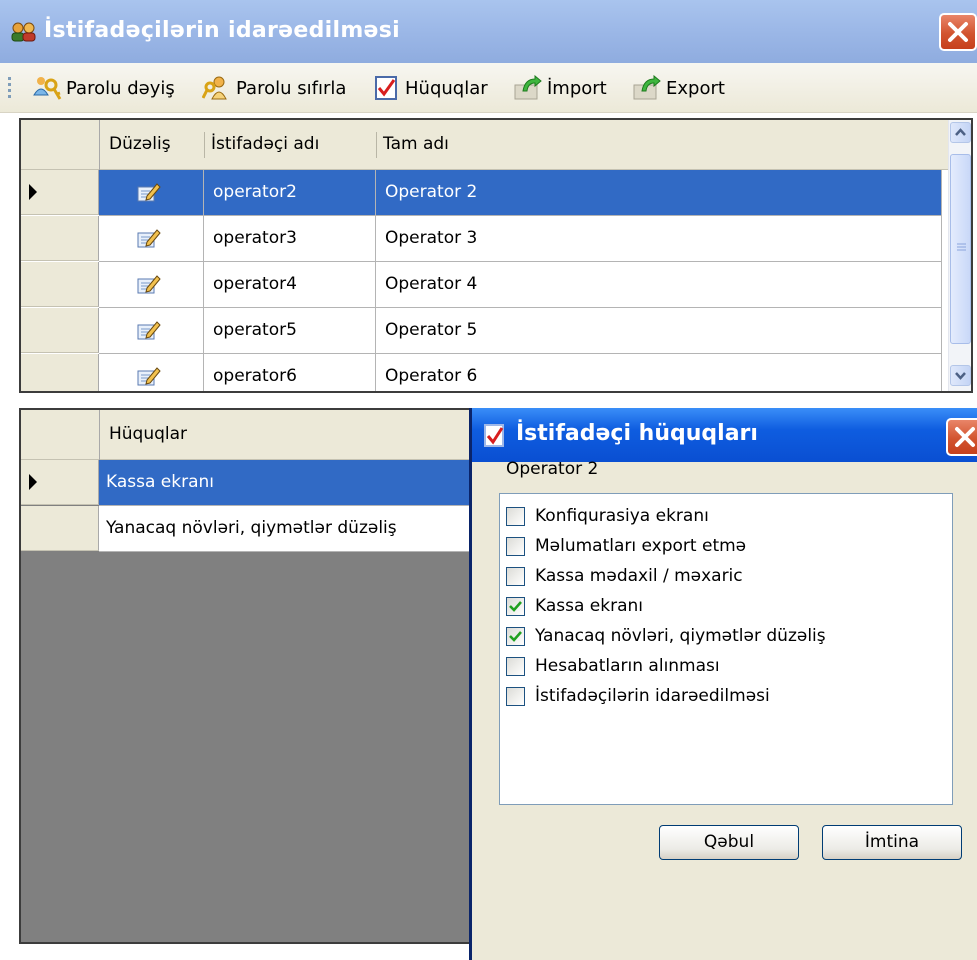 This screenshot has height=960, width=977. What do you see at coordinates (892, 842) in the screenshot?
I see `cancel-button: İmtina` at bounding box center [892, 842].